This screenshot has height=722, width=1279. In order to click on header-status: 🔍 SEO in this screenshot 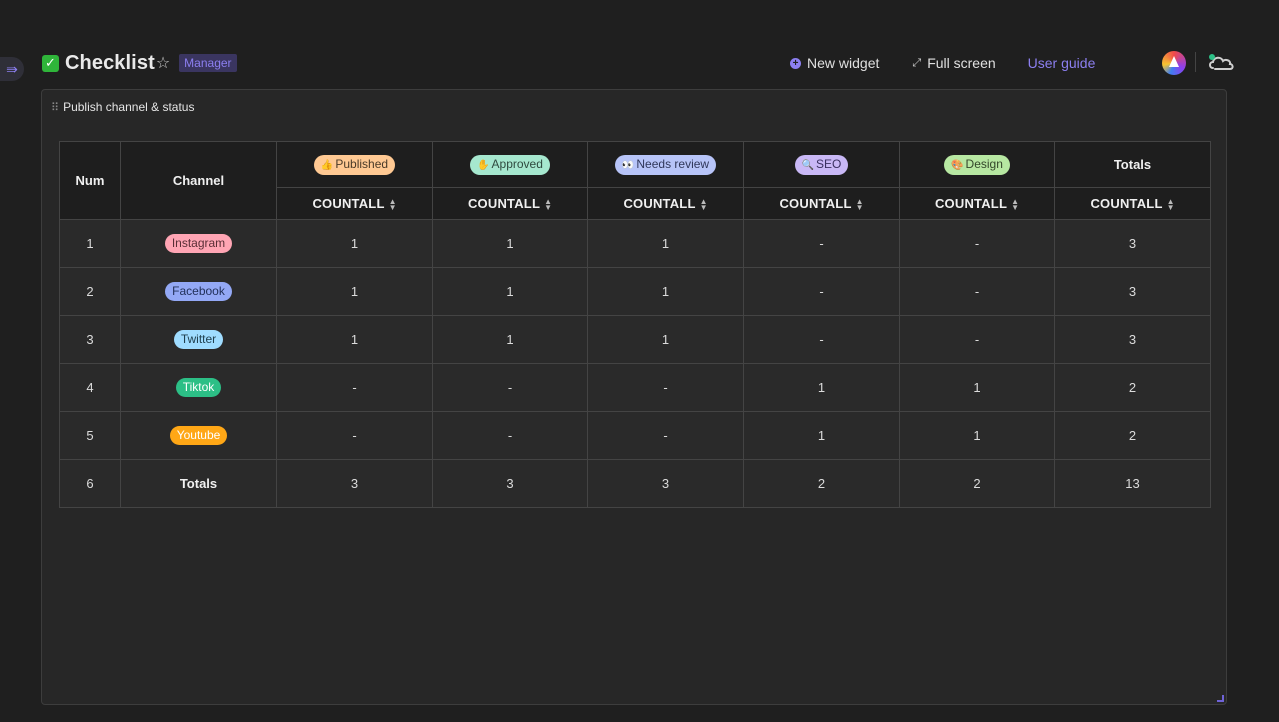, I will do `click(821, 164)`.